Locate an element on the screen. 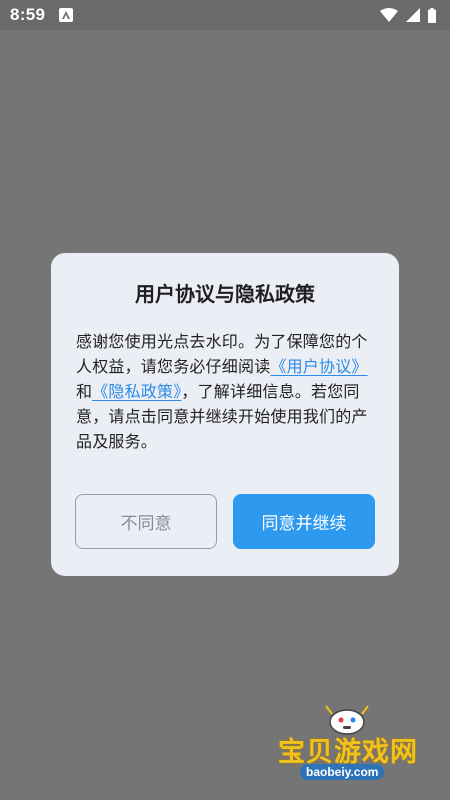 The height and width of the screenshot is (800, 450). wifi-icon is located at coordinates (389, 15).